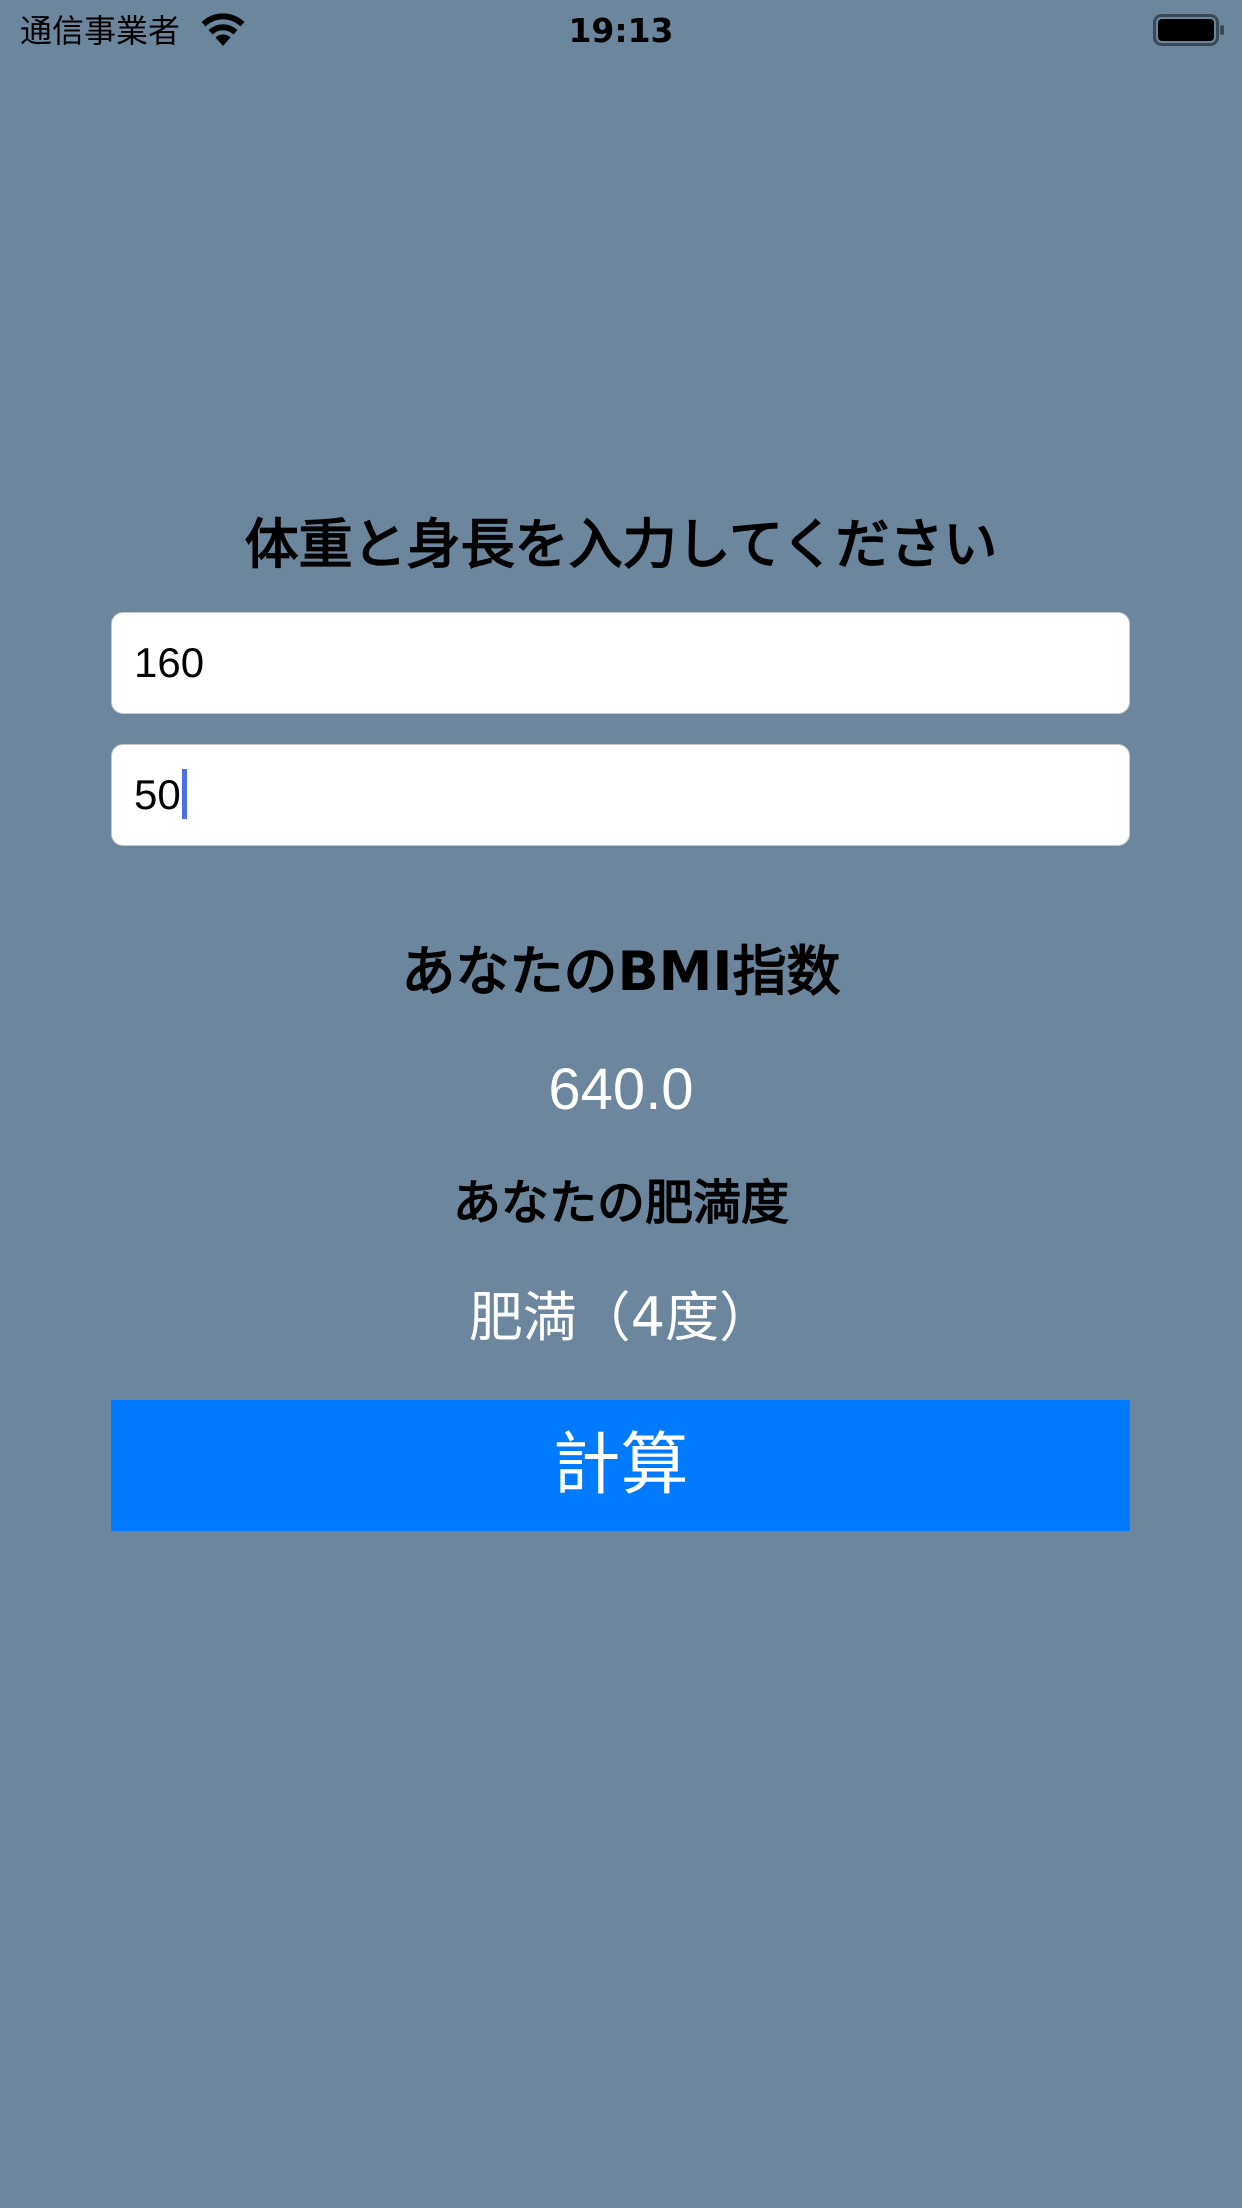 This screenshot has height=2208, width=1242. I want to click on weight-input: 50, so click(620, 795).